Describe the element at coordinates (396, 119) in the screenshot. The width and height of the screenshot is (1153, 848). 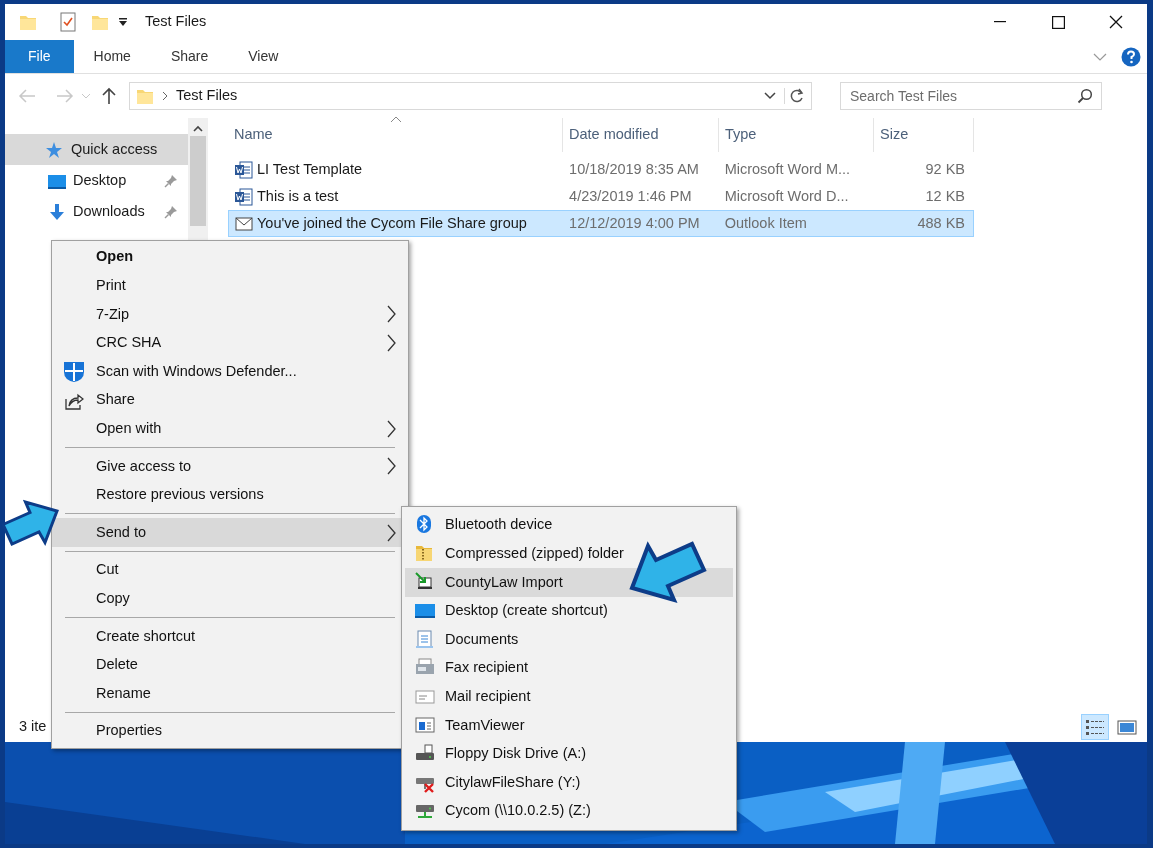
I see `sort-ascending-icon` at that location.